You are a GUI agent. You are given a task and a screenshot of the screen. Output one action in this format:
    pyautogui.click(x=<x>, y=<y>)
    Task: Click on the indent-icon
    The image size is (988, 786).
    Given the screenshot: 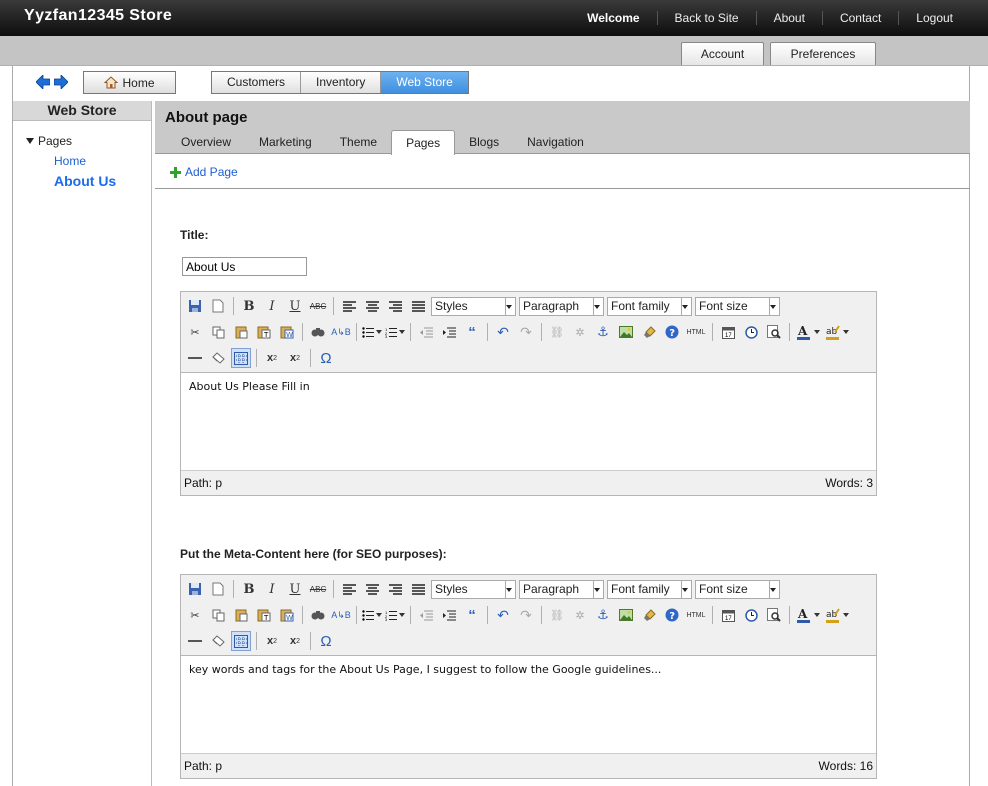 What is the action you would take?
    pyautogui.click(x=449, y=332)
    